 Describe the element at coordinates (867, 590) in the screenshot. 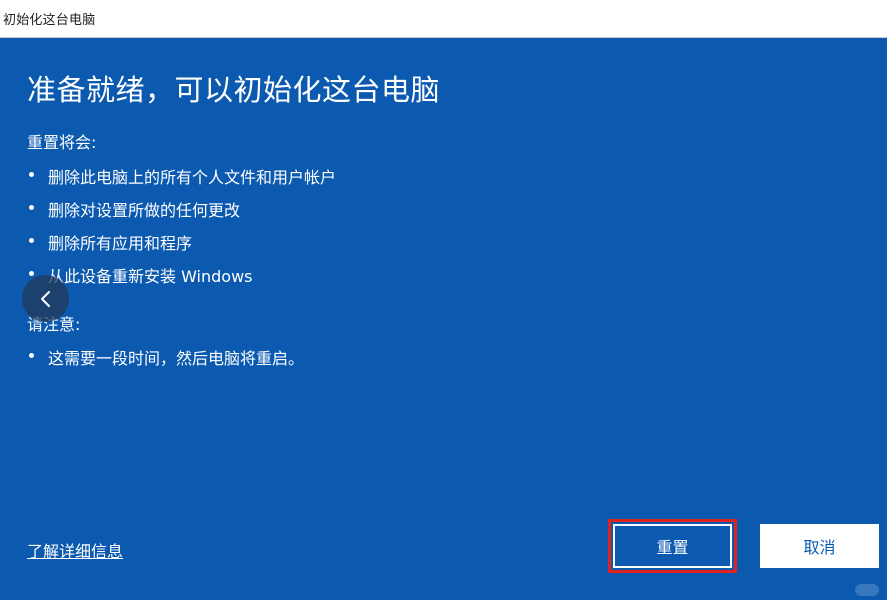

I see `watermark-badge` at that location.